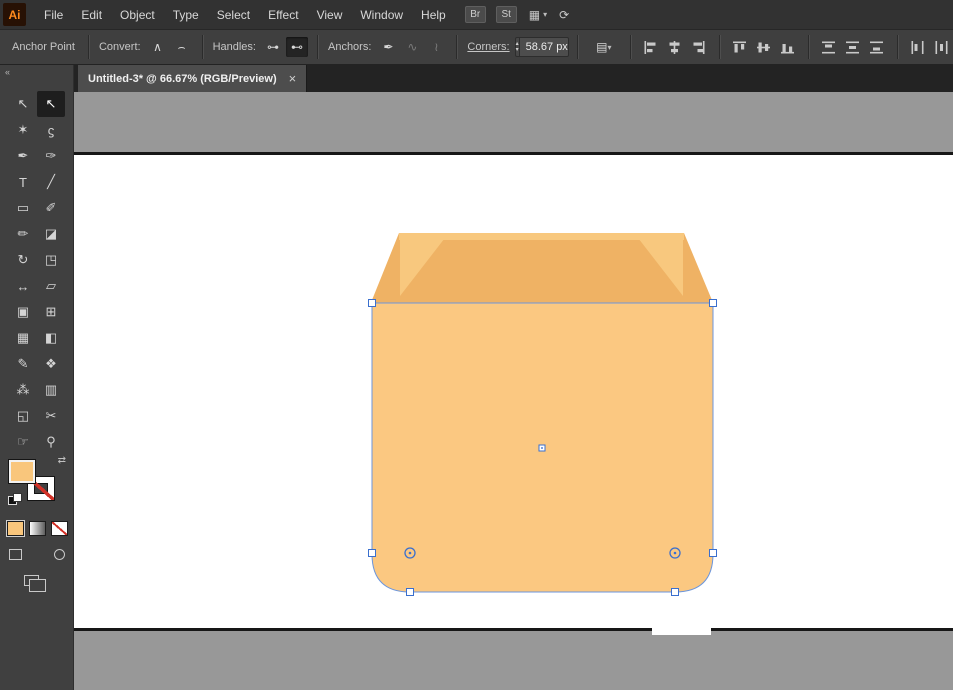  What do you see at coordinates (23, 312) in the screenshot?
I see `shape-builder-tool: ▣` at bounding box center [23, 312].